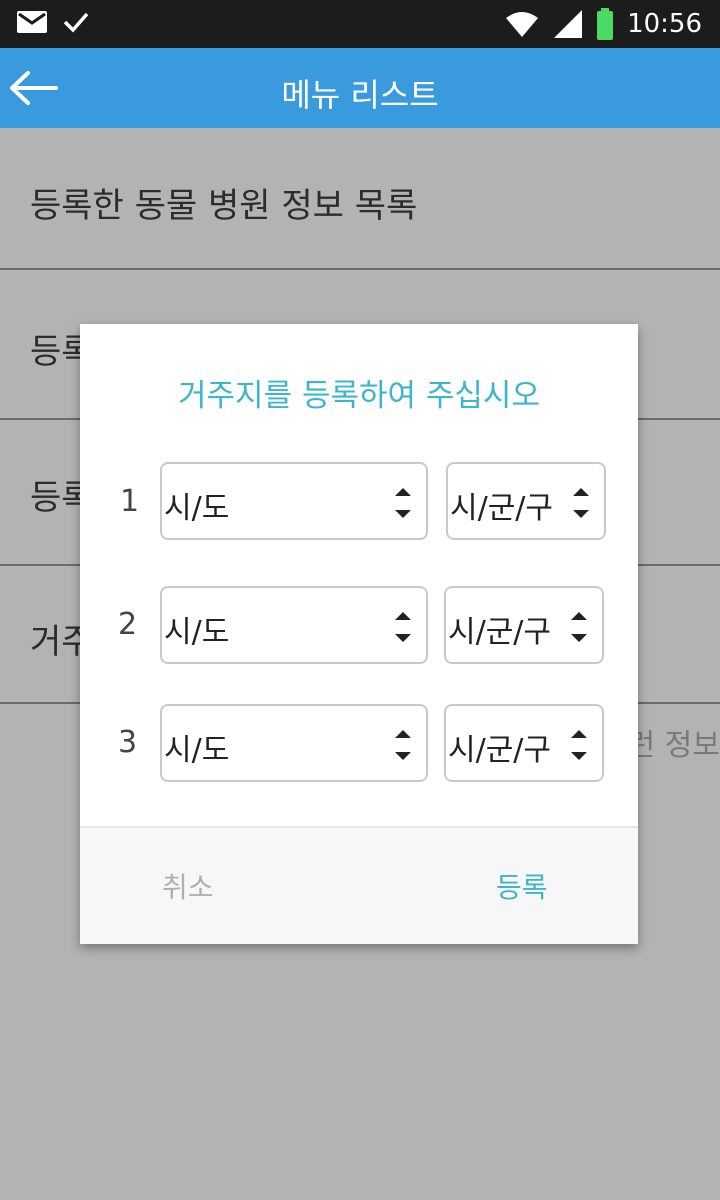 The width and height of the screenshot is (720, 1200). What do you see at coordinates (32, 22) in the screenshot?
I see `mail-icon` at bounding box center [32, 22].